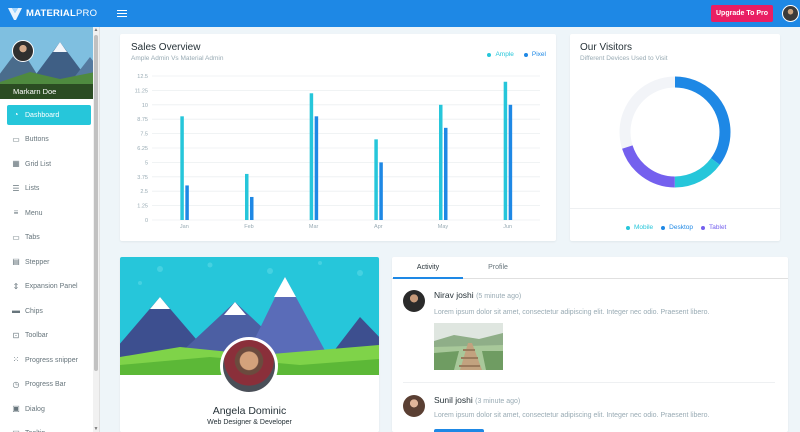 This screenshot has height=432, width=800. What do you see at coordinates (49, 189) in the screenshot?
I see `sidebar-item-lists: ☰ Lists` at bounding box center [49, 189].